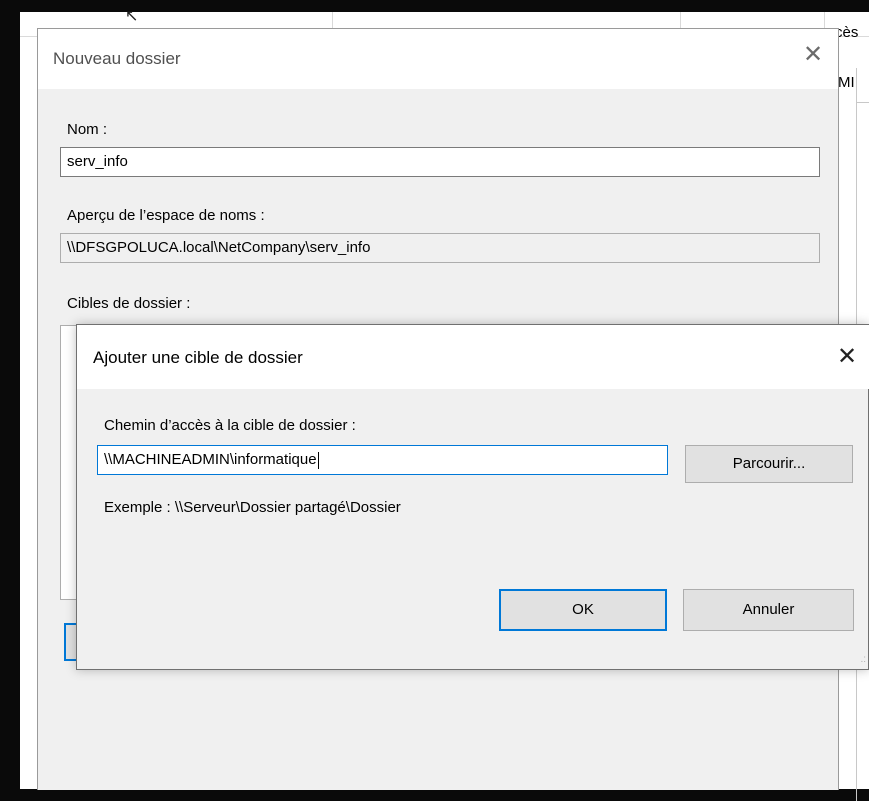 The height and width of the screenshot is (801, 869). What do you see at coordinates (230, 425) in the screenshot?
I see `target-path-label: Chemin d’accès à la cible de dossier :` at bounding box center [230, 425].